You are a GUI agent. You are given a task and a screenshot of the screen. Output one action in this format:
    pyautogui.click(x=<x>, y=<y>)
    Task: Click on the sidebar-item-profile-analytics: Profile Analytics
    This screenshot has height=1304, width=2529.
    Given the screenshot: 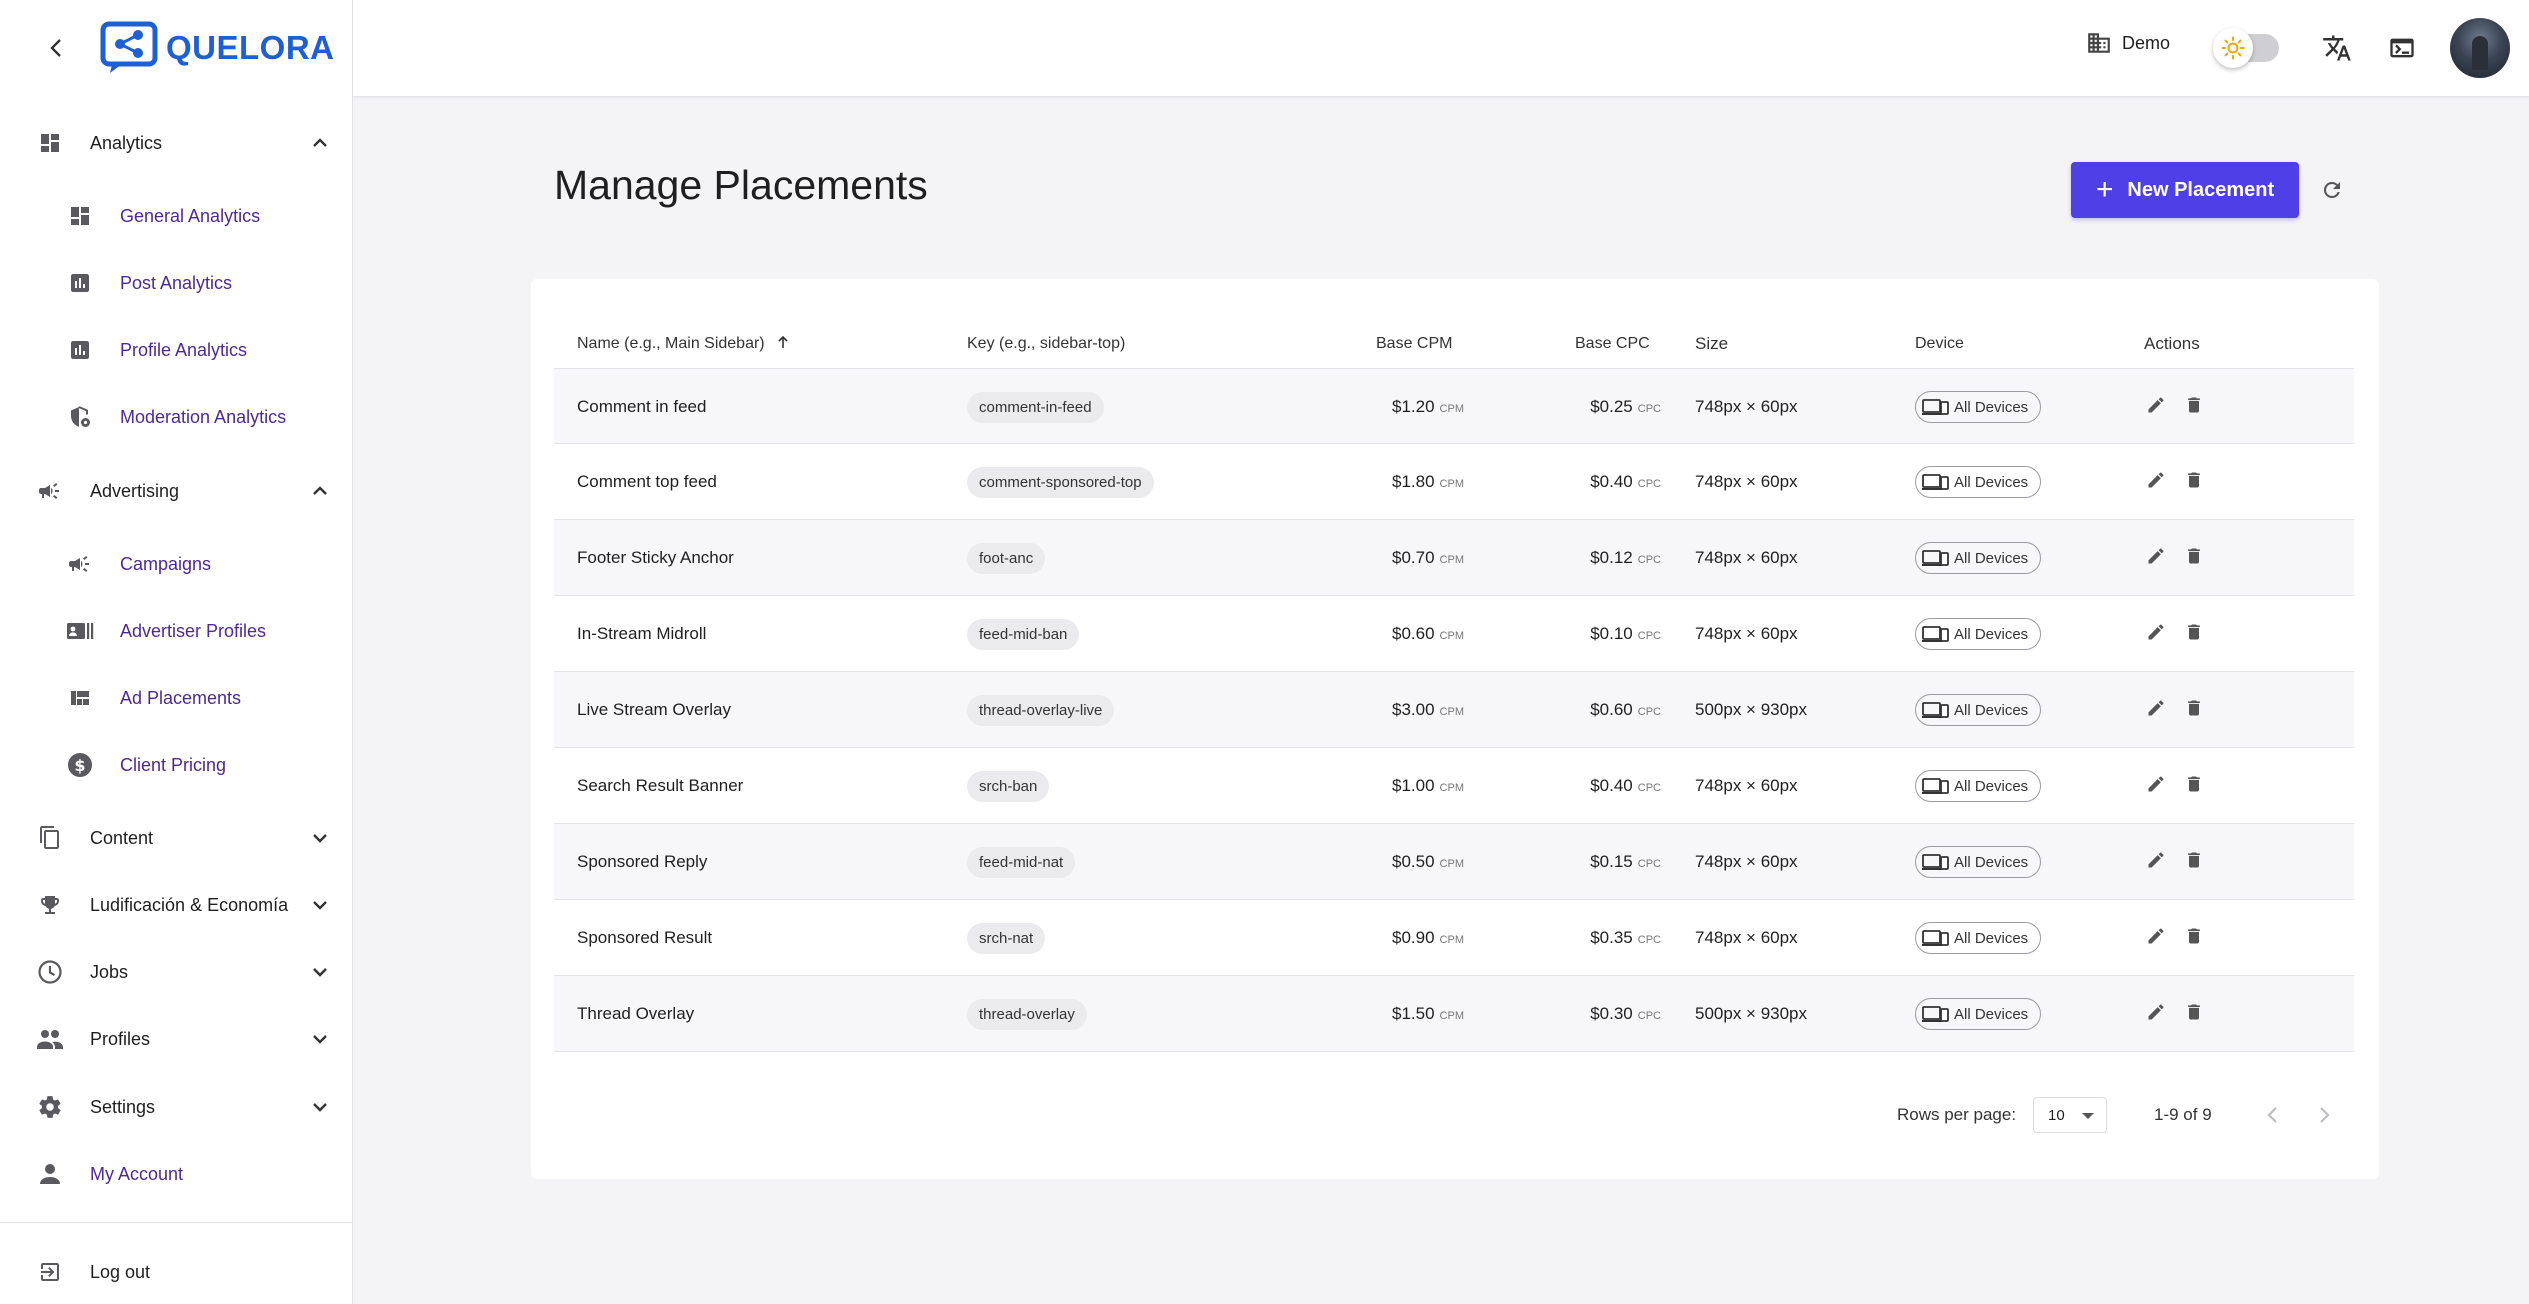 What is the action you would take?
    pyautogui.click(x=176, y=350)
    